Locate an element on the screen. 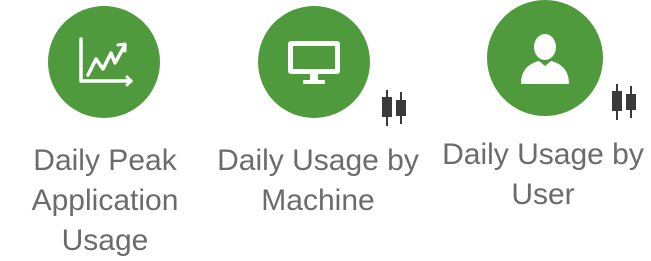 The image size is (651, 261). user-icon is located at coordinates (545, 59).